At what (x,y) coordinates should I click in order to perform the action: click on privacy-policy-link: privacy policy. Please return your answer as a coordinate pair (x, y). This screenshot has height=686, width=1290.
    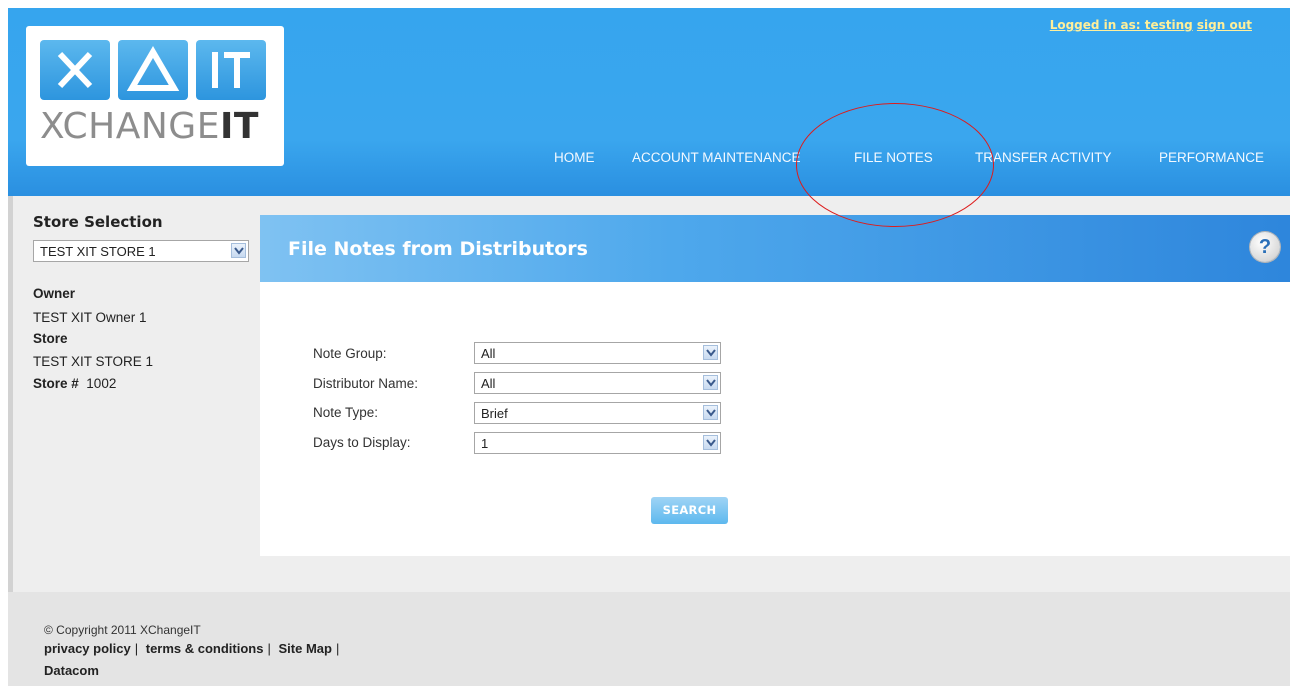
    Looking at the image, I should click on (87, 648).